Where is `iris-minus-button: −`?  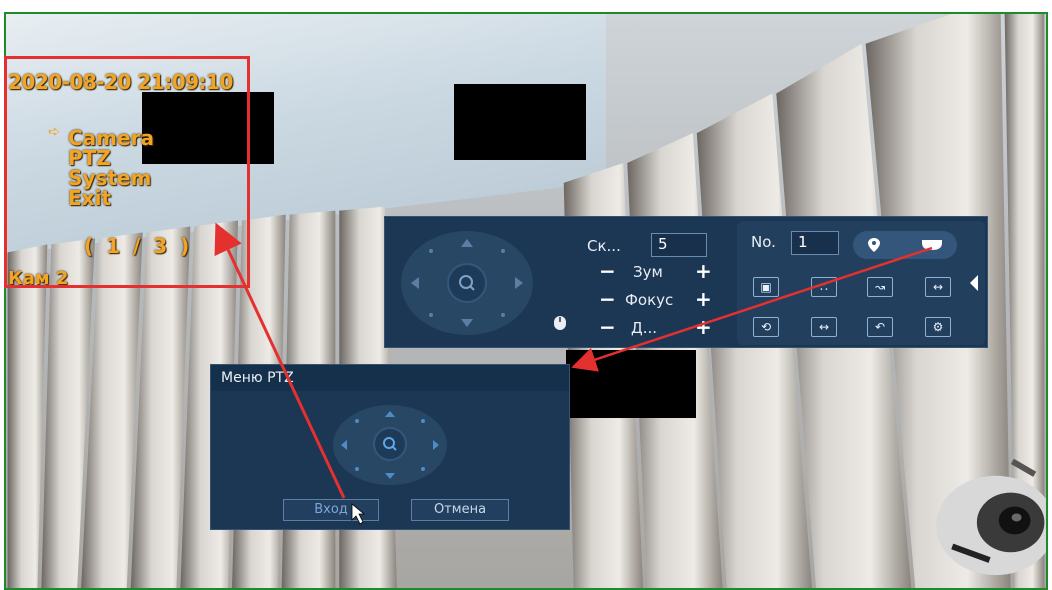
iris-minus-button: − is located at coordinates (607, 327).